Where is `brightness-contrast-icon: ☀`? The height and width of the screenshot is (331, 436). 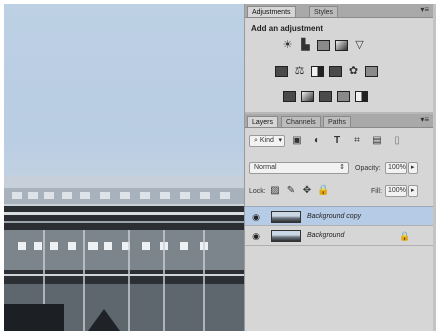
brightness-contrast-icon: ☀ is located at coordinates (287, 45).